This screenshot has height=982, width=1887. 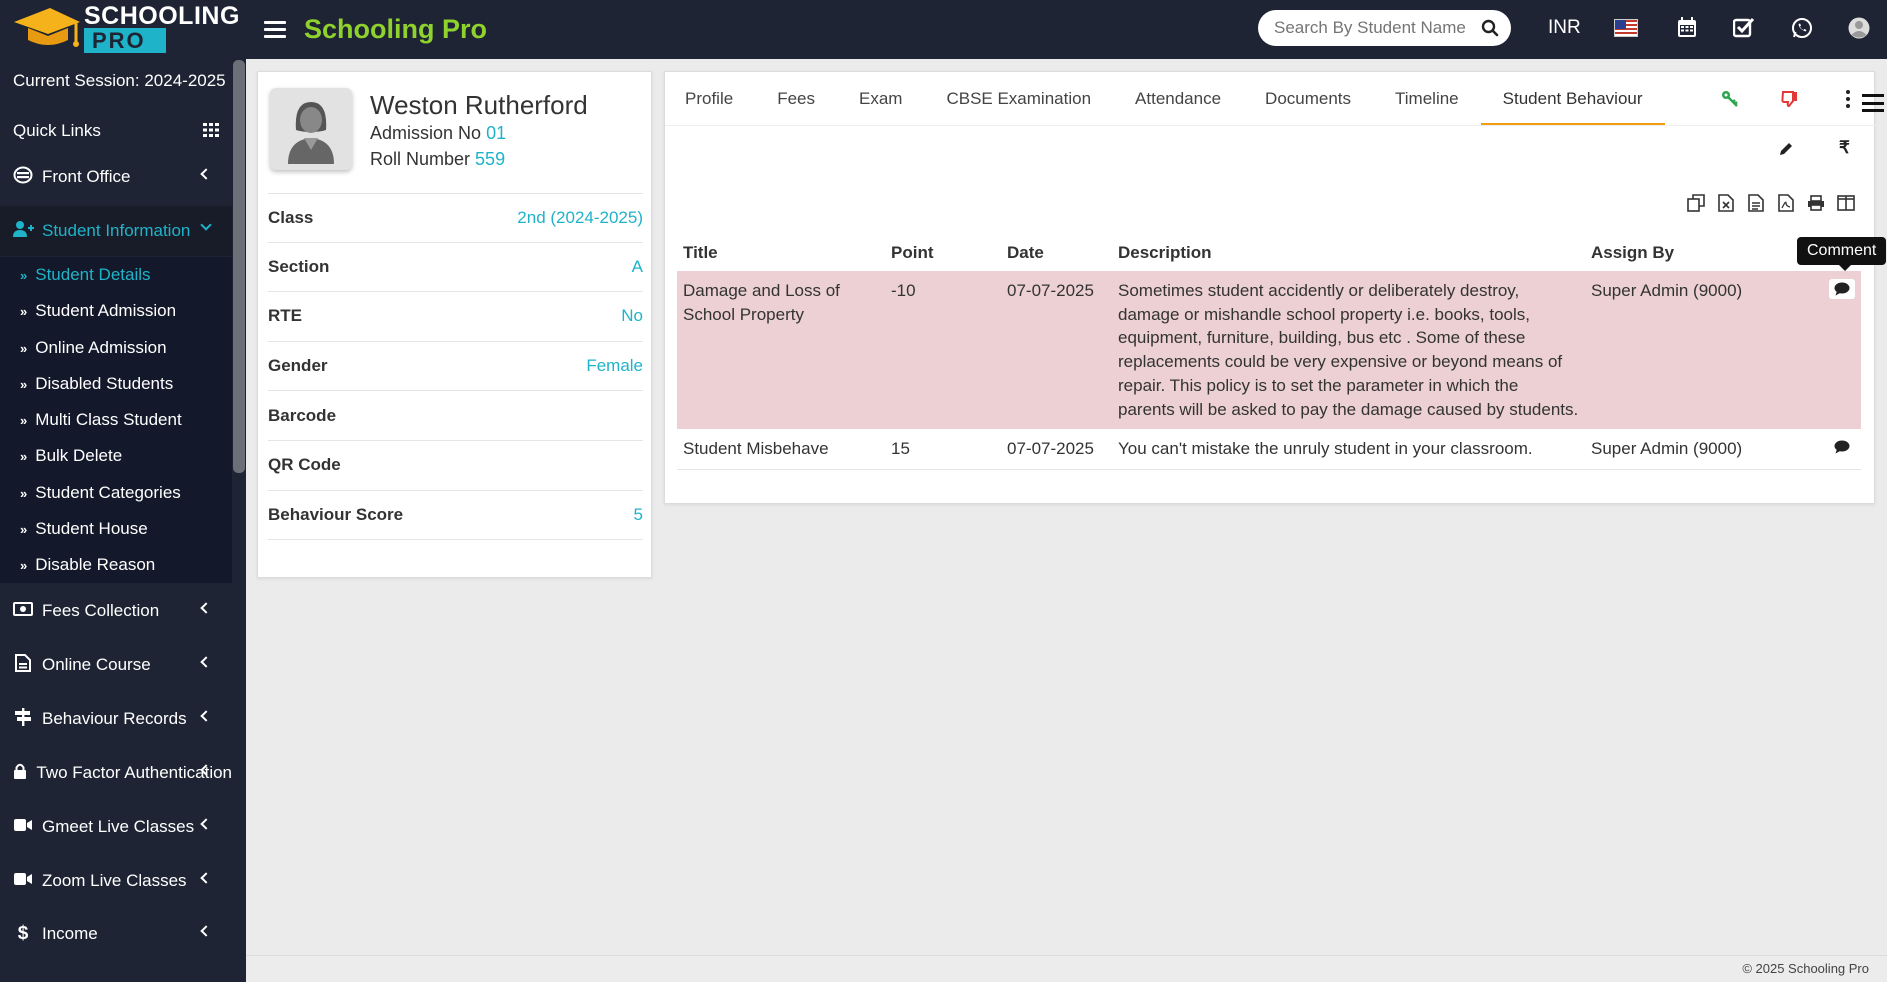 I want to click on col-description: Description, so click(x=1348, y=253).